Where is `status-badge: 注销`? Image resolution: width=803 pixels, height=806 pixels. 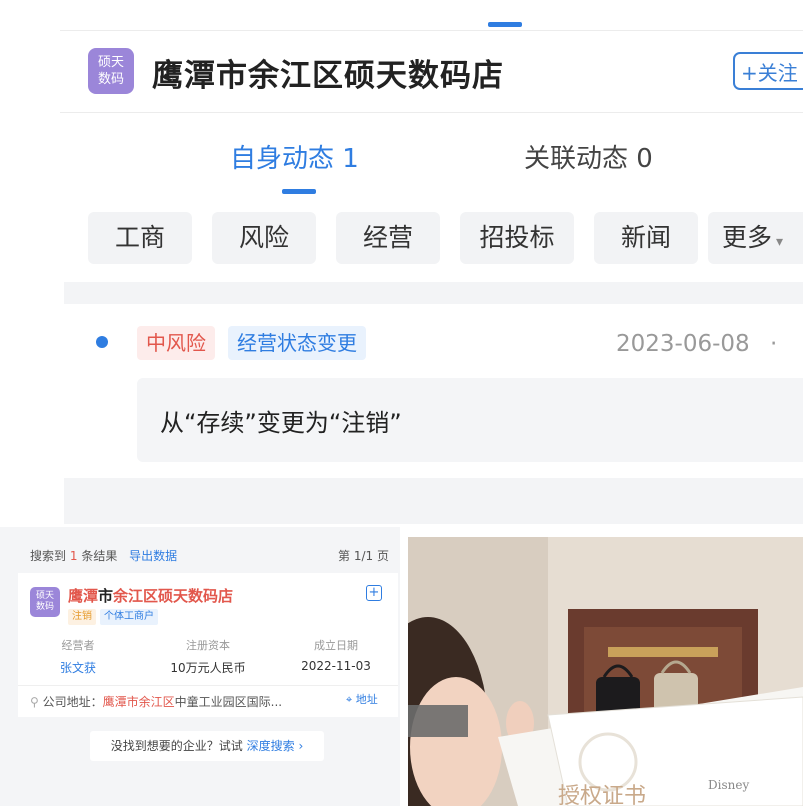 status-badge: 注销 is located at coordinates (82, 617).